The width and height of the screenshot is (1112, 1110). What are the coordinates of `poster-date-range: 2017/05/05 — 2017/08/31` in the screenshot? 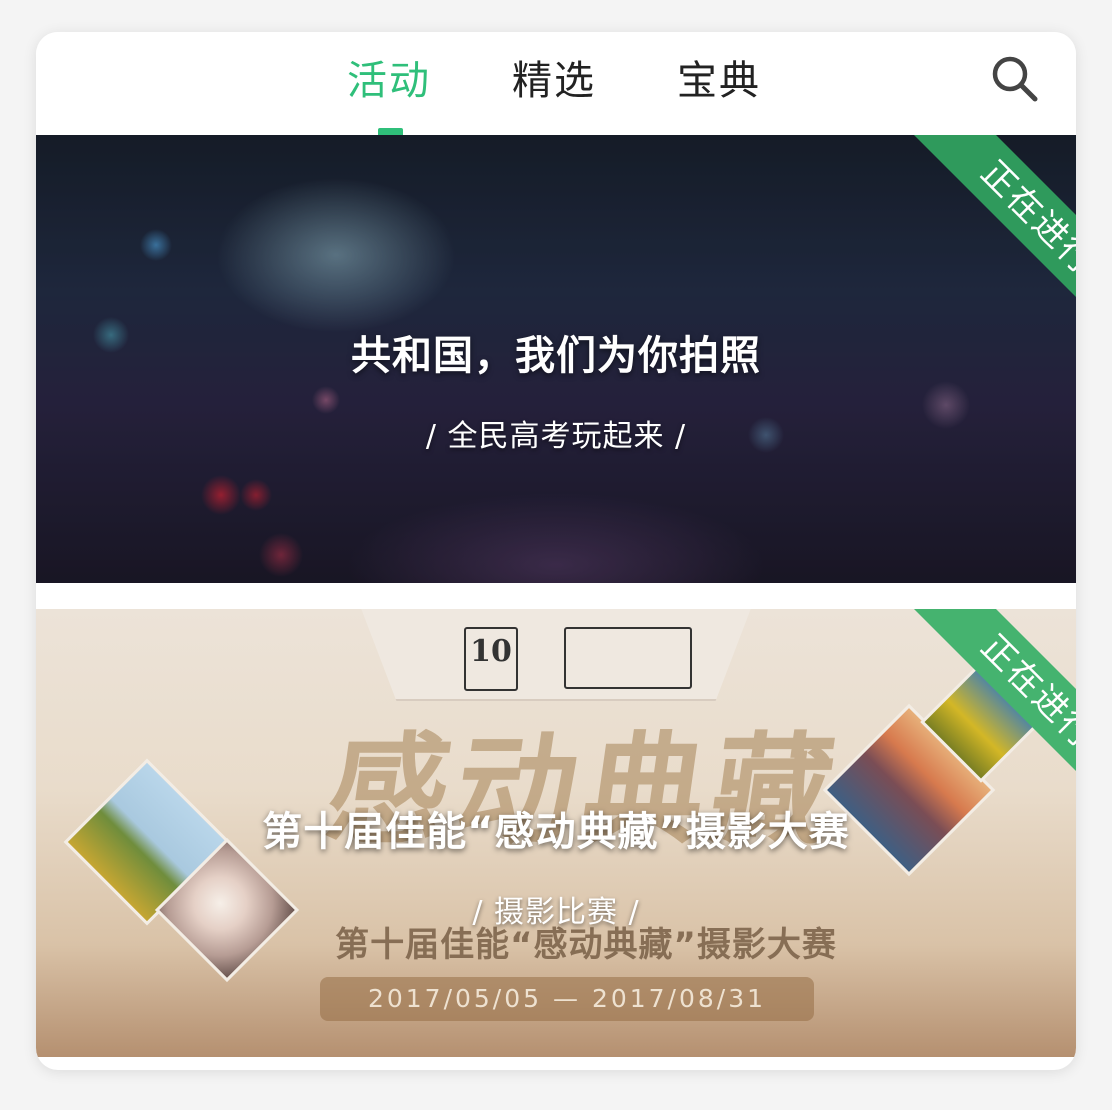 It's located at (567, 999).